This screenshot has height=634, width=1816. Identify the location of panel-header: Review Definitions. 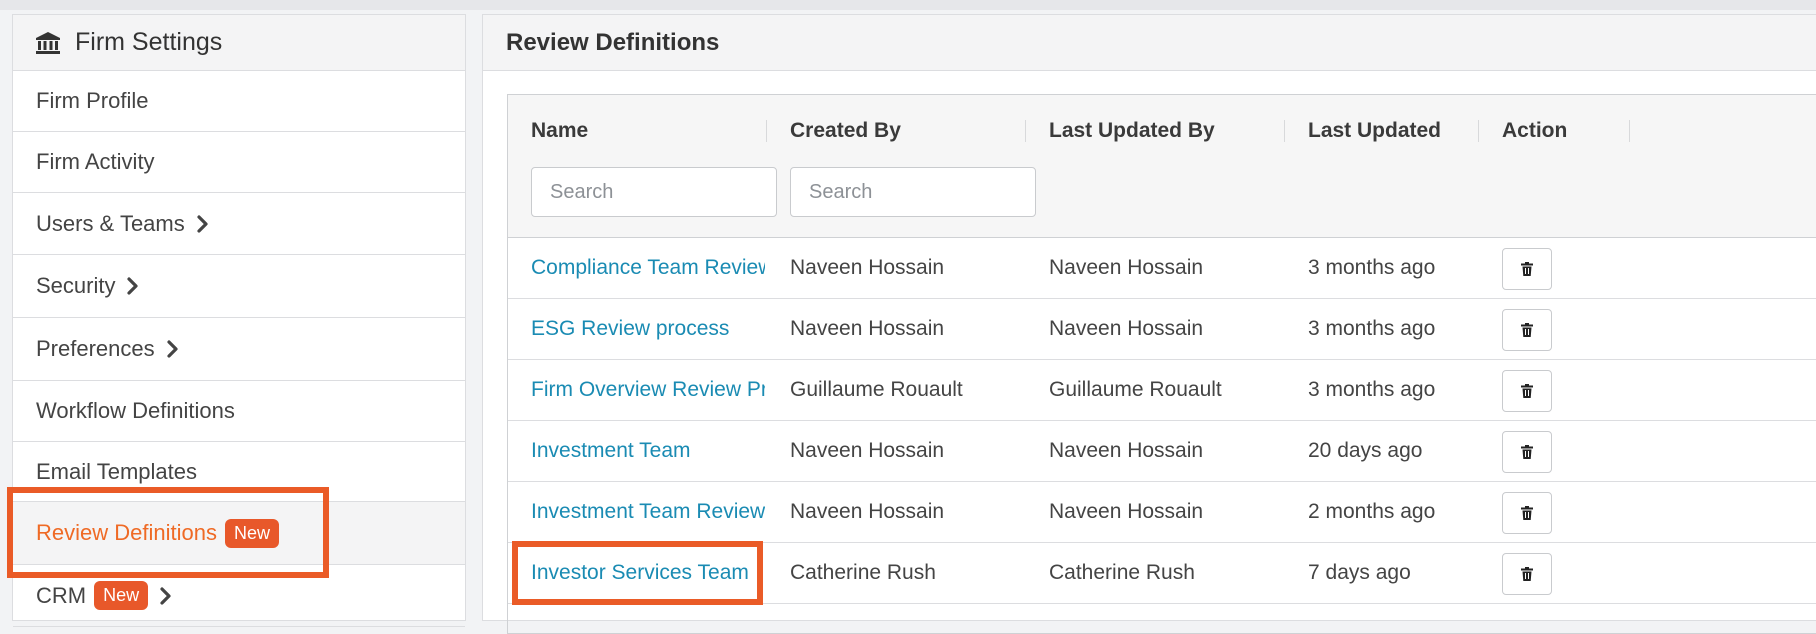
(1149, 43).